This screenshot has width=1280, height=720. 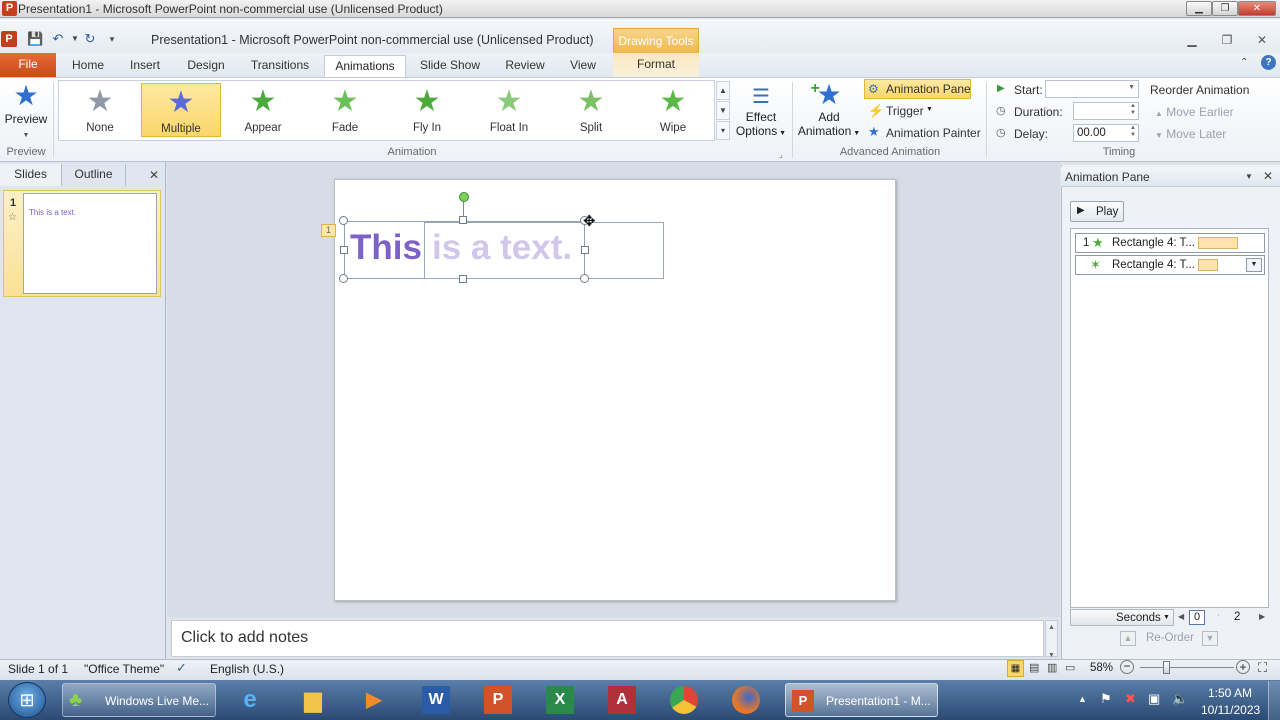 I want to click on start-button: ⊞, so click(x=27, y=700).